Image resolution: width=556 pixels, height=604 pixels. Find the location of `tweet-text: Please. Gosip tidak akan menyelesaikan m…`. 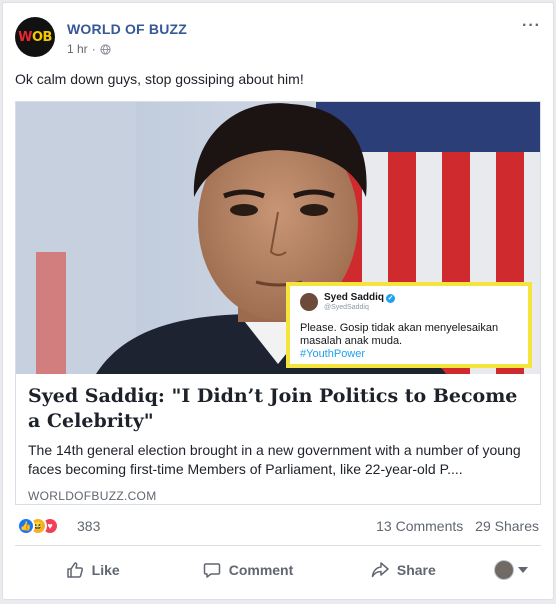

tweet-text: Please. Gosip tidak akan menyelesaikan m… is located at coordinates (399, 334).